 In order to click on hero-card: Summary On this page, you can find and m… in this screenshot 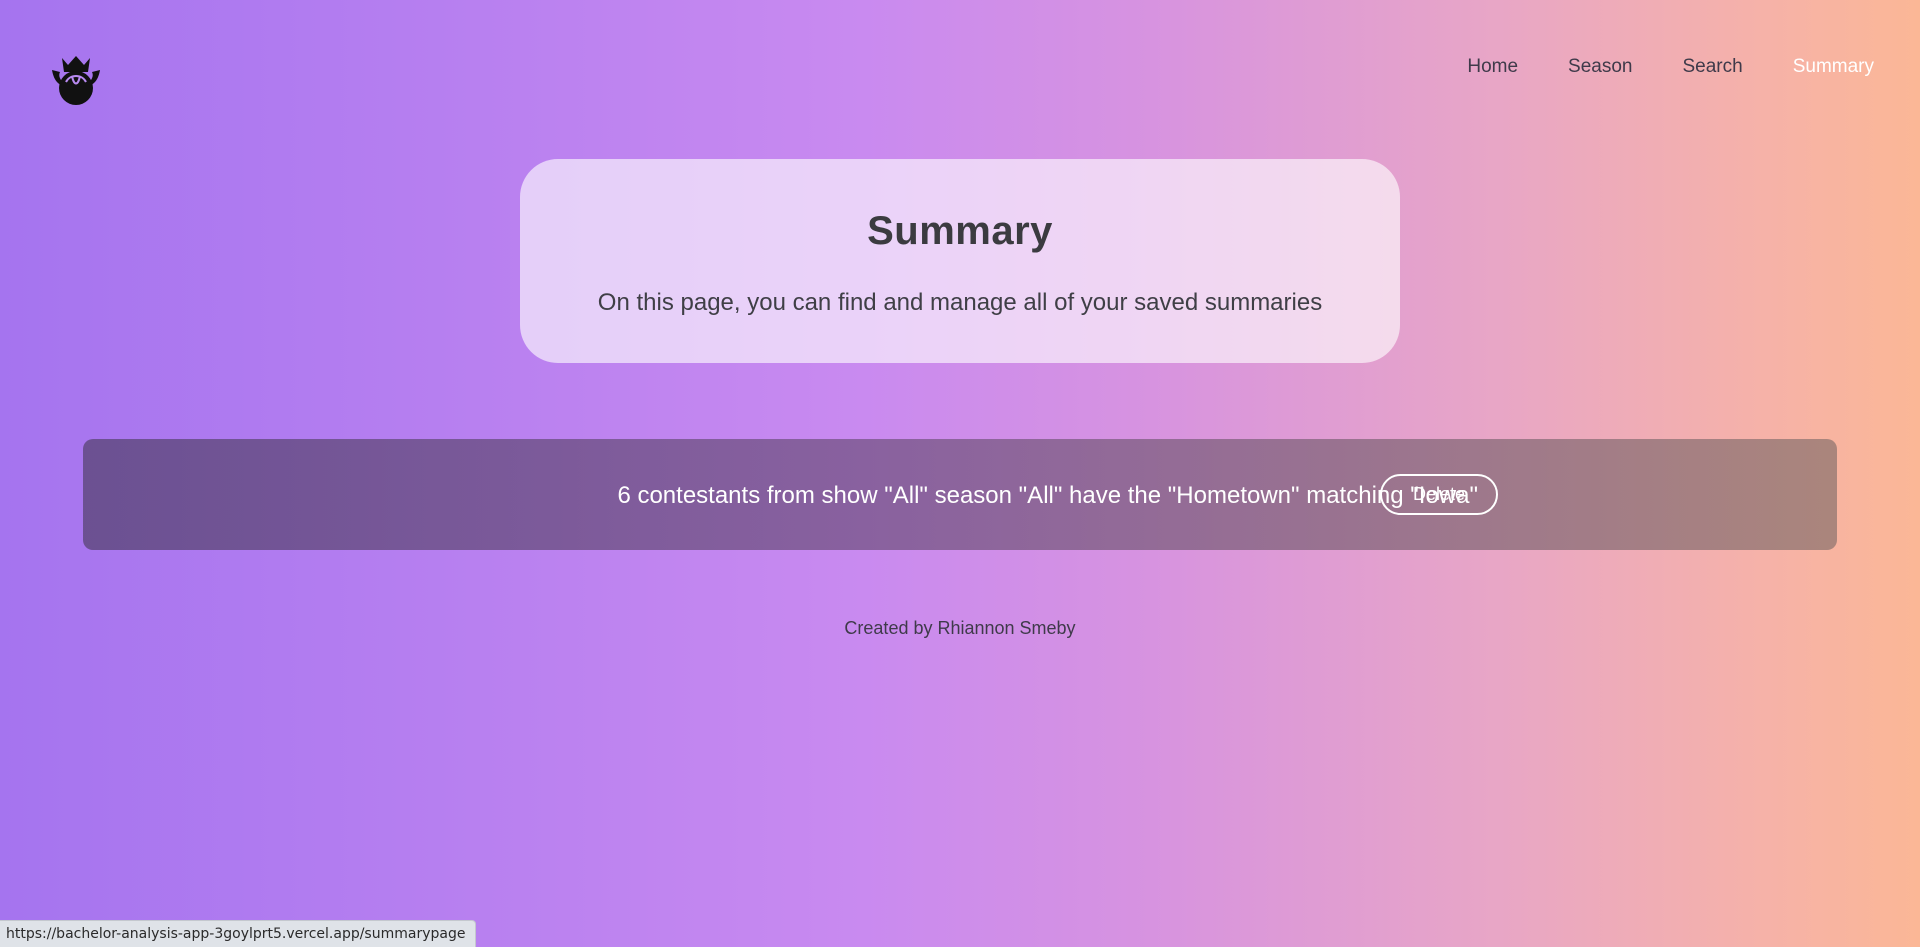, I will do `click(960, 261)`.